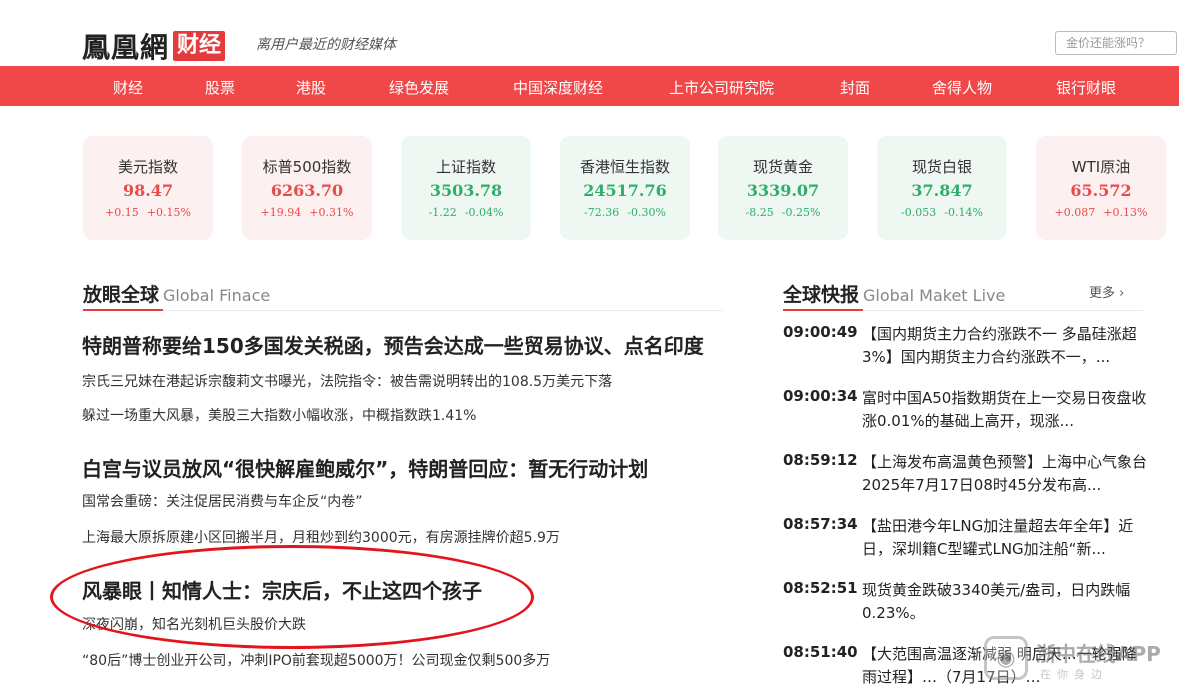 The height and width of the screenshot is (697, 1179). Describe the element at coordinates (624, 167) in the screenshot. I see `market-name: 香港恒生指数` at that location.